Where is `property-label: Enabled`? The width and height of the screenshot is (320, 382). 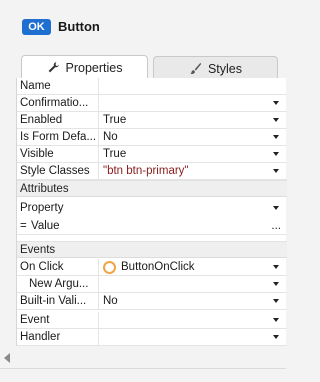 property-label: Enabled is located at coordinates (41, 120).